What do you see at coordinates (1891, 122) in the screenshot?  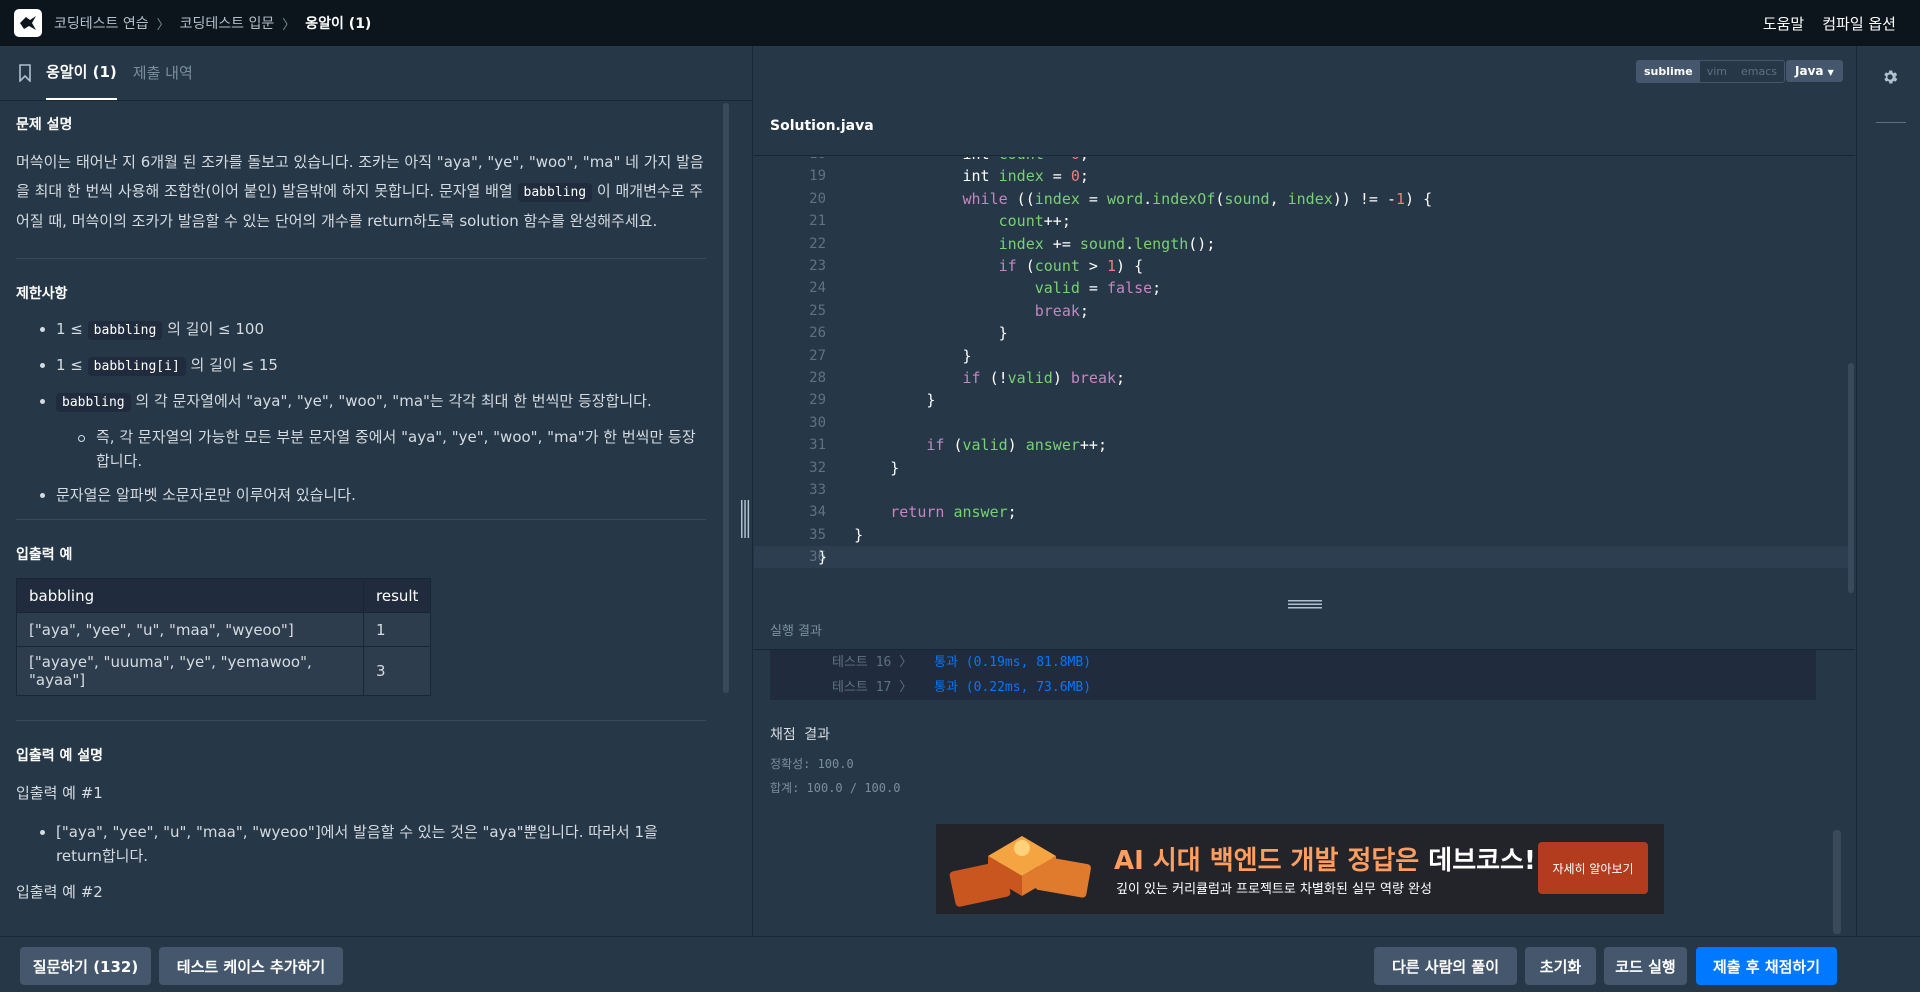 I see `sidebar-divider` at bounding box center [1891, 122].